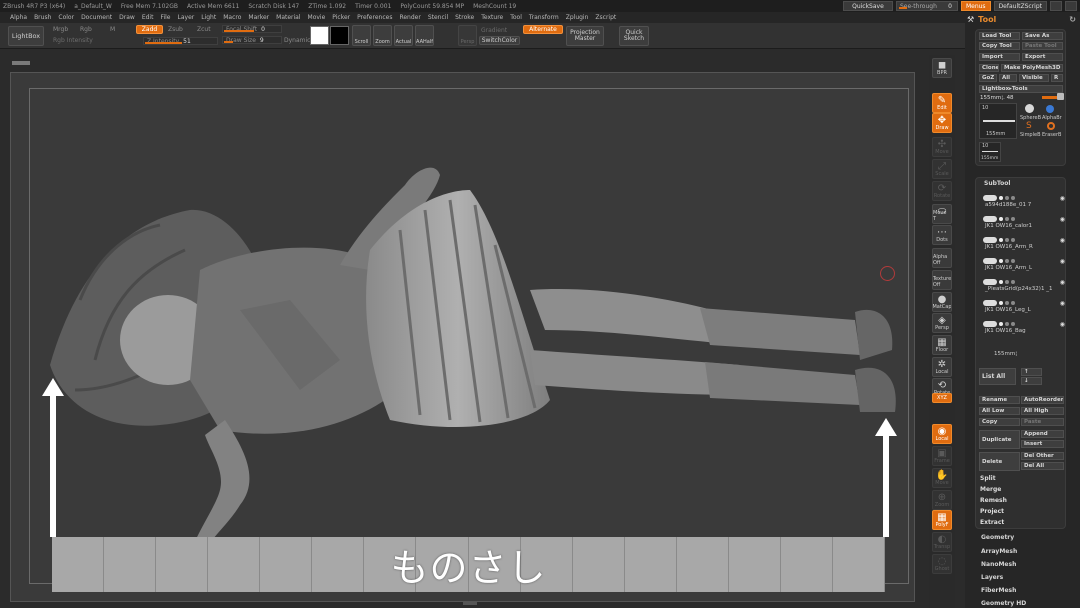  Describe the element at coordinates (297, 40) in the screenshot. I see `dynamic-button: Dynamic` at that location.